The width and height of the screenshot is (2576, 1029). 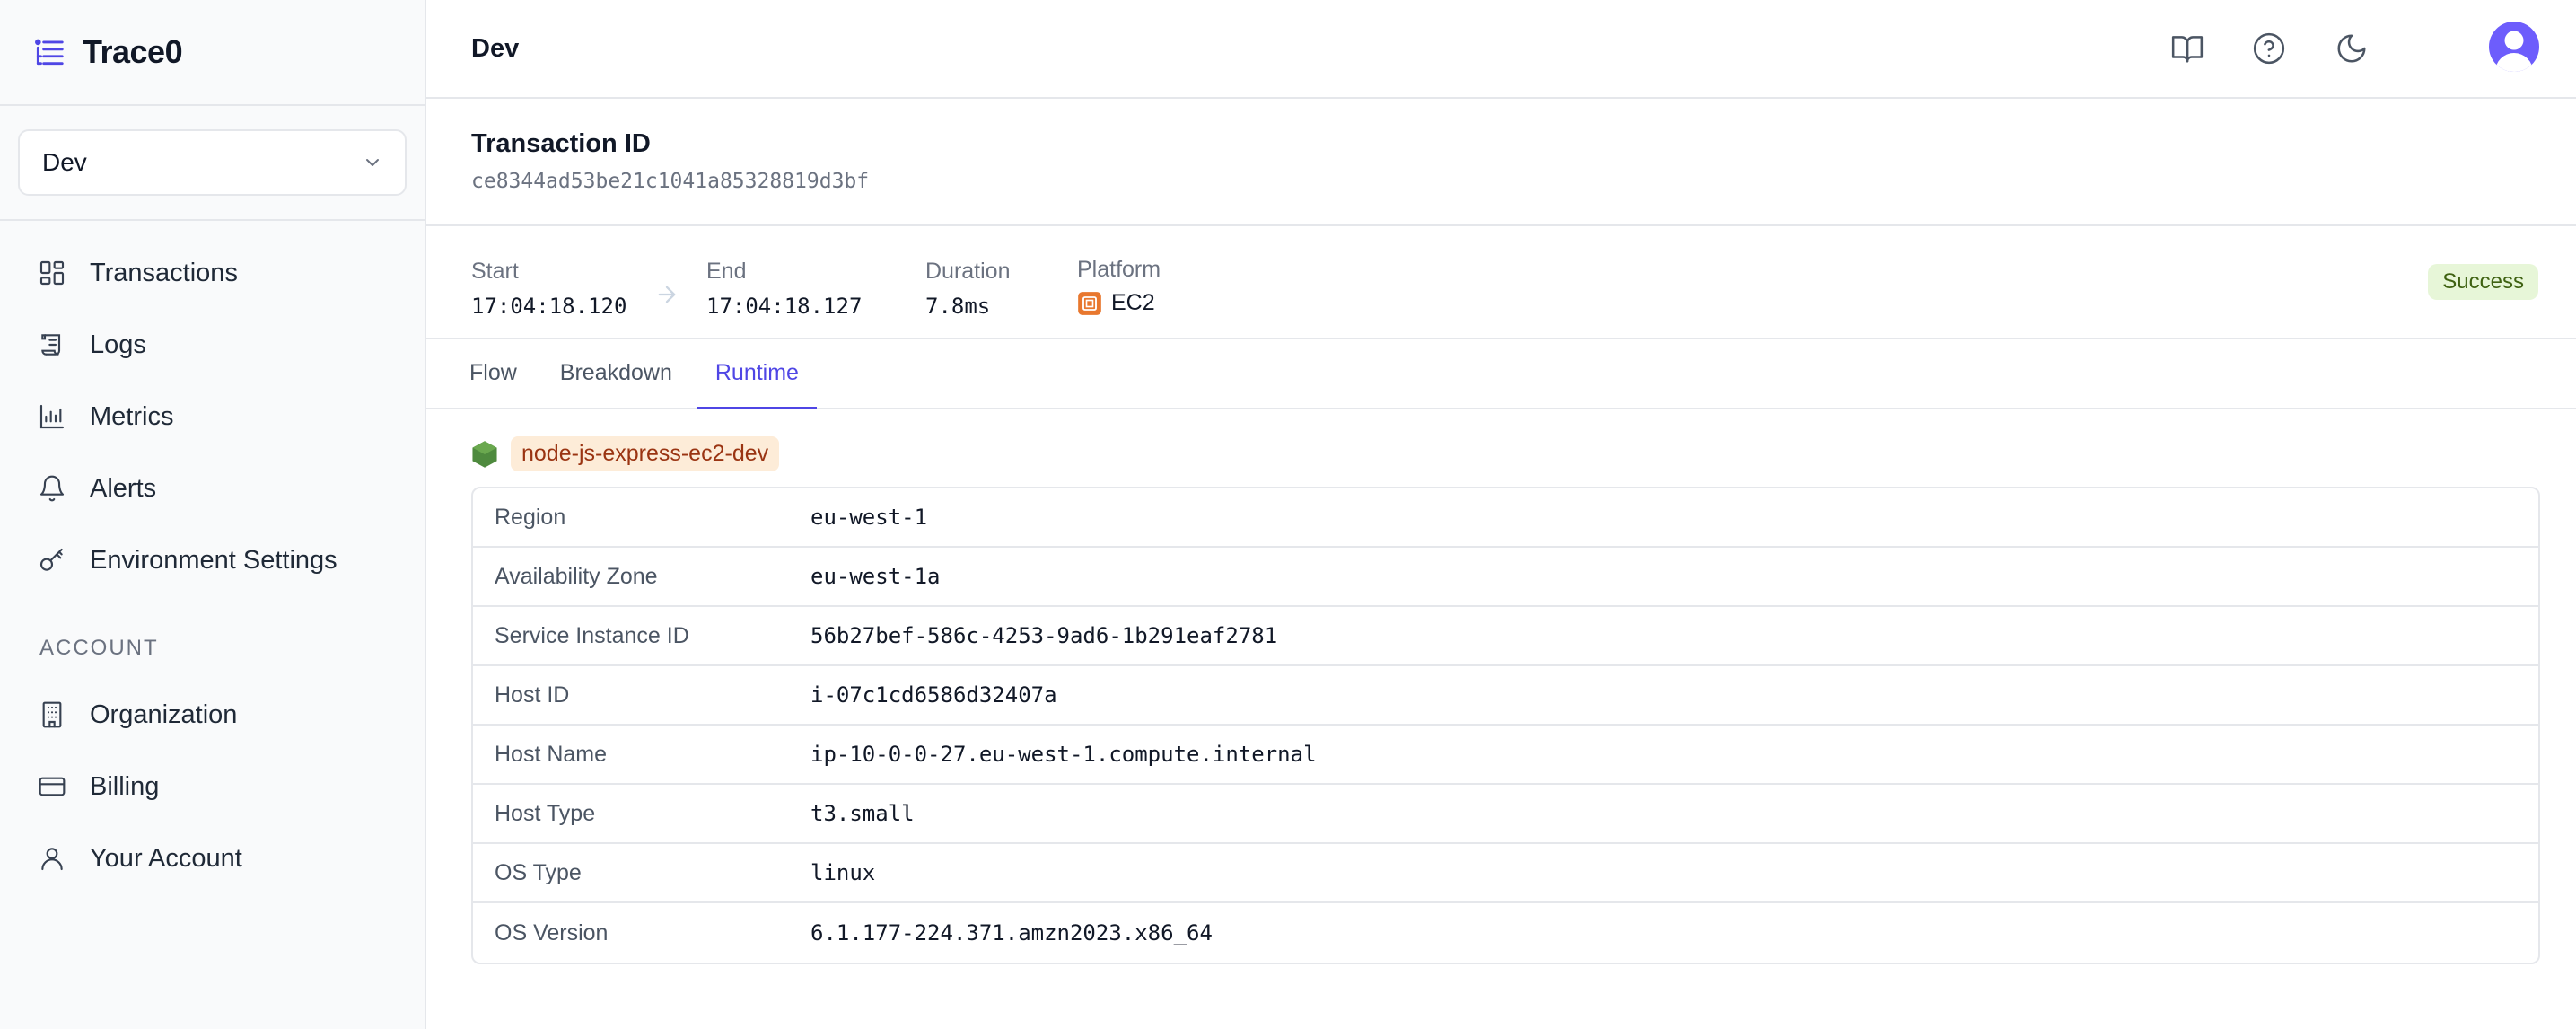 What do you see at coordinates (495, 271) in the screenshot?
I see `start-label: Start` at bounding box center [495, 271].